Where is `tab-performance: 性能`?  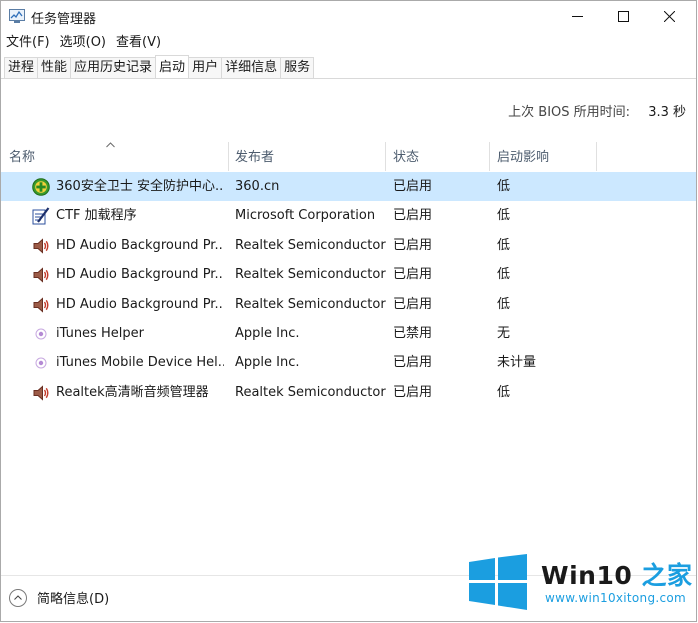 tab-performance: 性能 is located at coordinates (54, 67).